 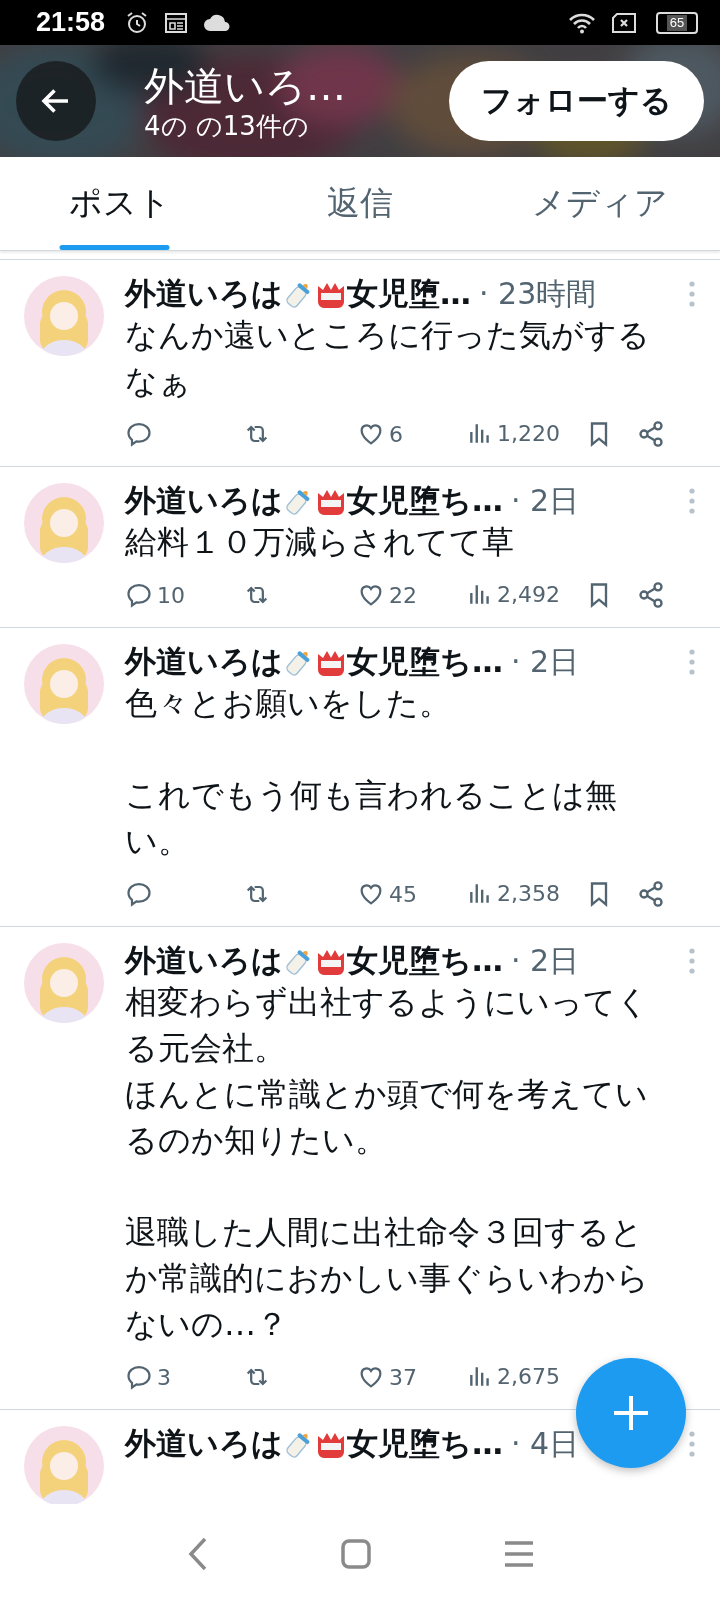 What do you see at coordinates (360, 203) in the screenshot?
I see `tab: 返信` at bounding box center [360, 203].